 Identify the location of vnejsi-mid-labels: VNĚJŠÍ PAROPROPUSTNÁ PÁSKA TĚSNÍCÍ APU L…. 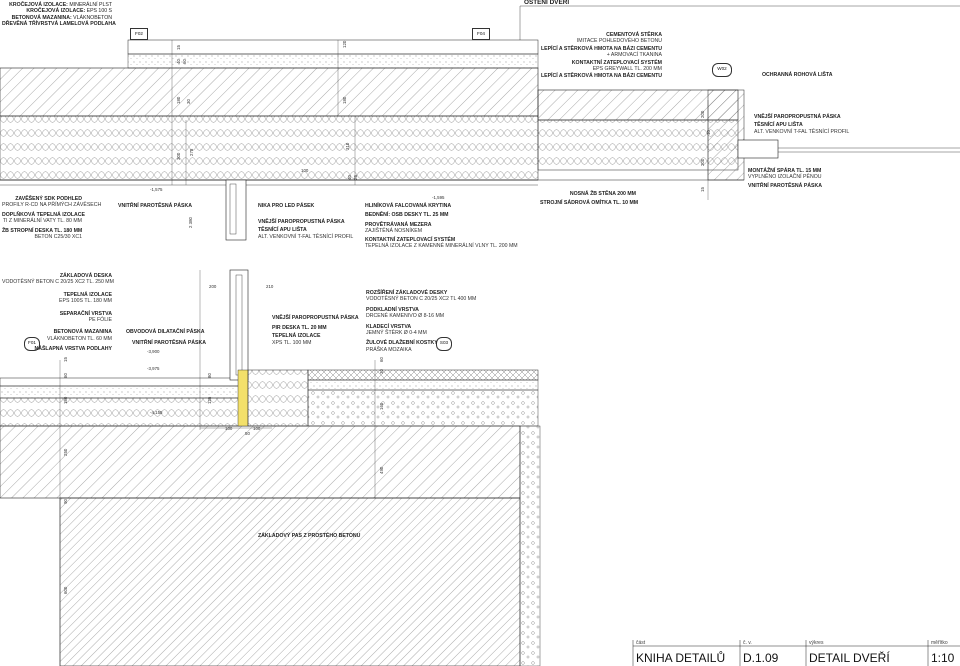
(306, 229).